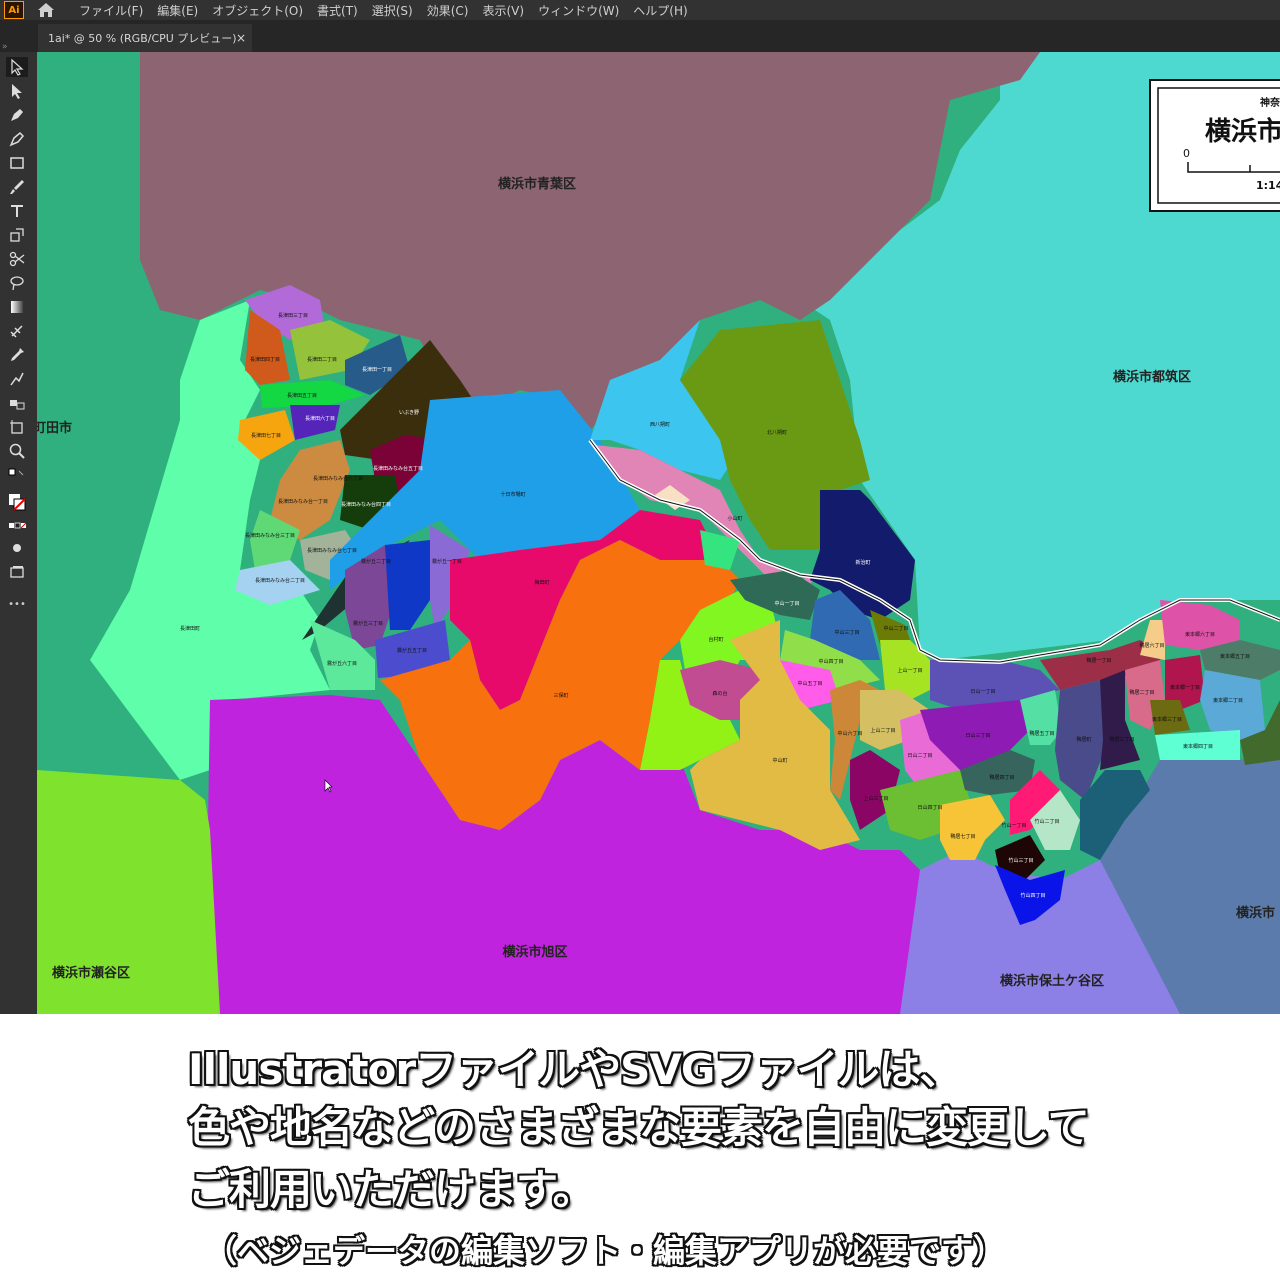  What do you see at coordinates (111, 10) in the screenshot?
I see `menu-file: ファイル(F)` at bounding box center [111, 10].